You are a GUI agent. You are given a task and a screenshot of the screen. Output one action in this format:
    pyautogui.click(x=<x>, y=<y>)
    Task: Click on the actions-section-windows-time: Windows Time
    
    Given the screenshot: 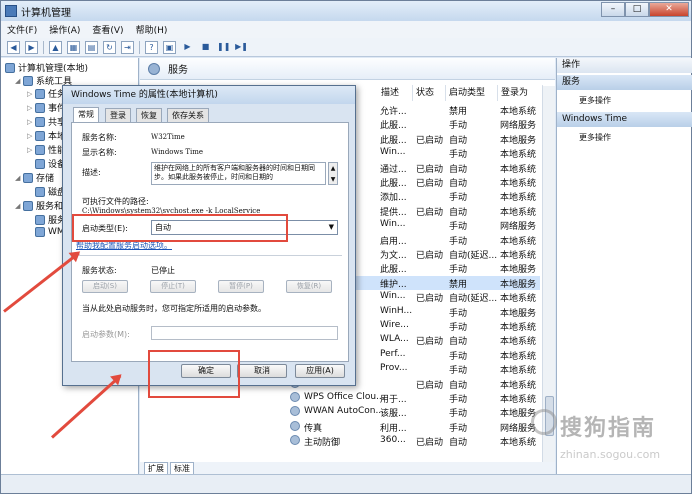 What is the action you would take?
    pyautogui.click(x=624, y=119)
    